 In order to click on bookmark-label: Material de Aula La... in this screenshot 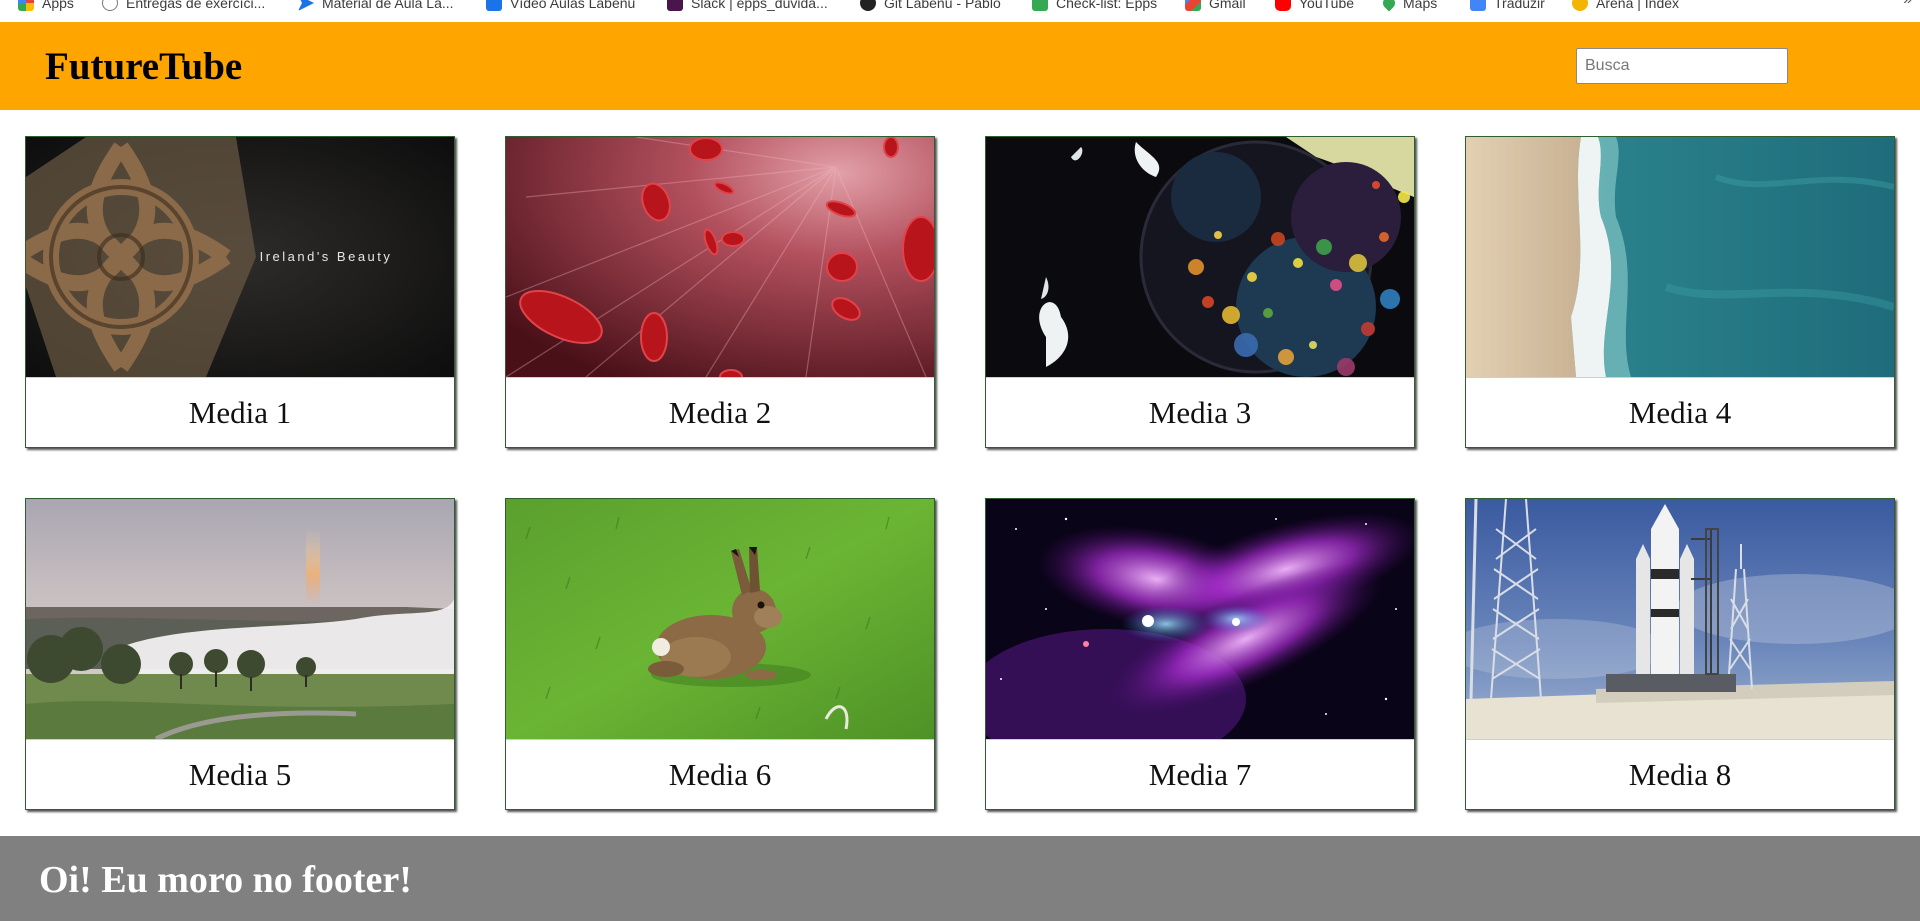, I will do `click(388, 5)`.